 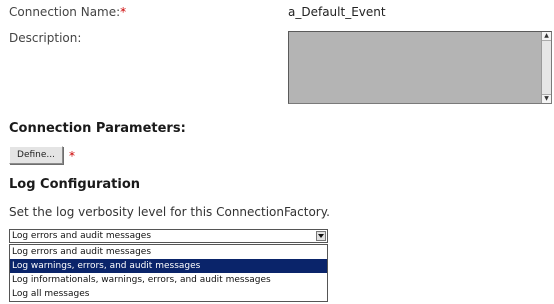 I want to click on connection-parameters-heading: Connection Parameters:, so click(x=97, y=128).